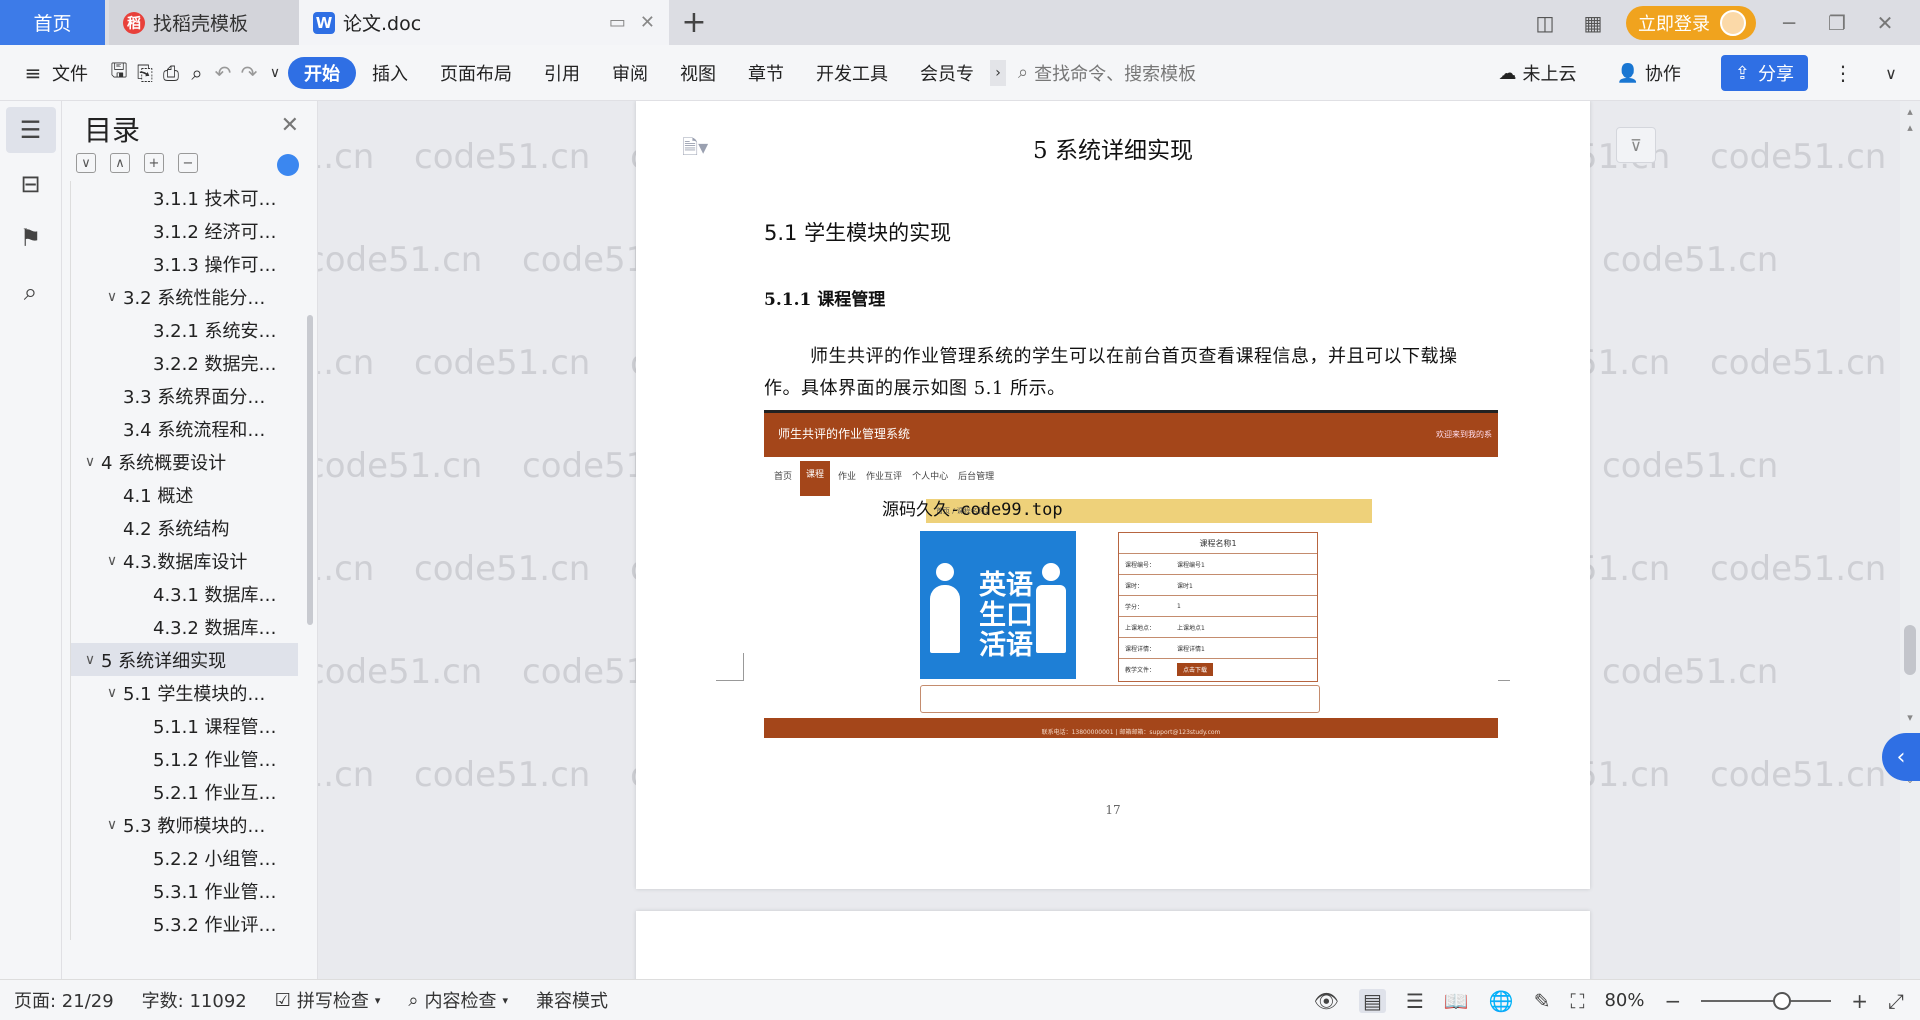 This screenshot has width=1920, height=1020. Describe the element at coordinates (54, 73) in the screenshot. I see `file-menu: ≡ 文件` at that location.